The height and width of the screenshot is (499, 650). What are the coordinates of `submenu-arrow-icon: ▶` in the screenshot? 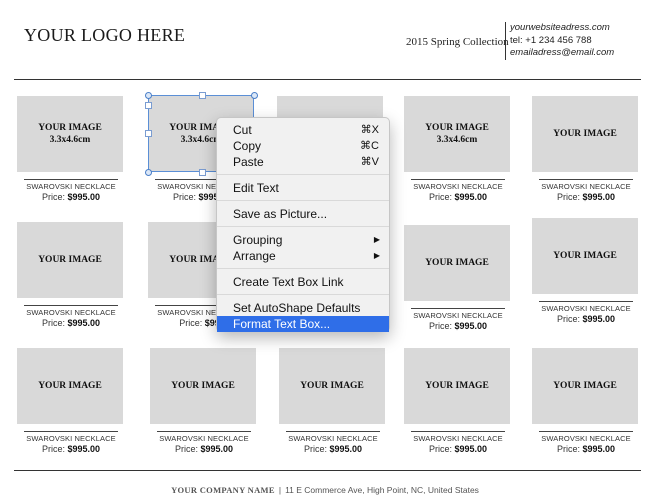 It's located at (376, 239).